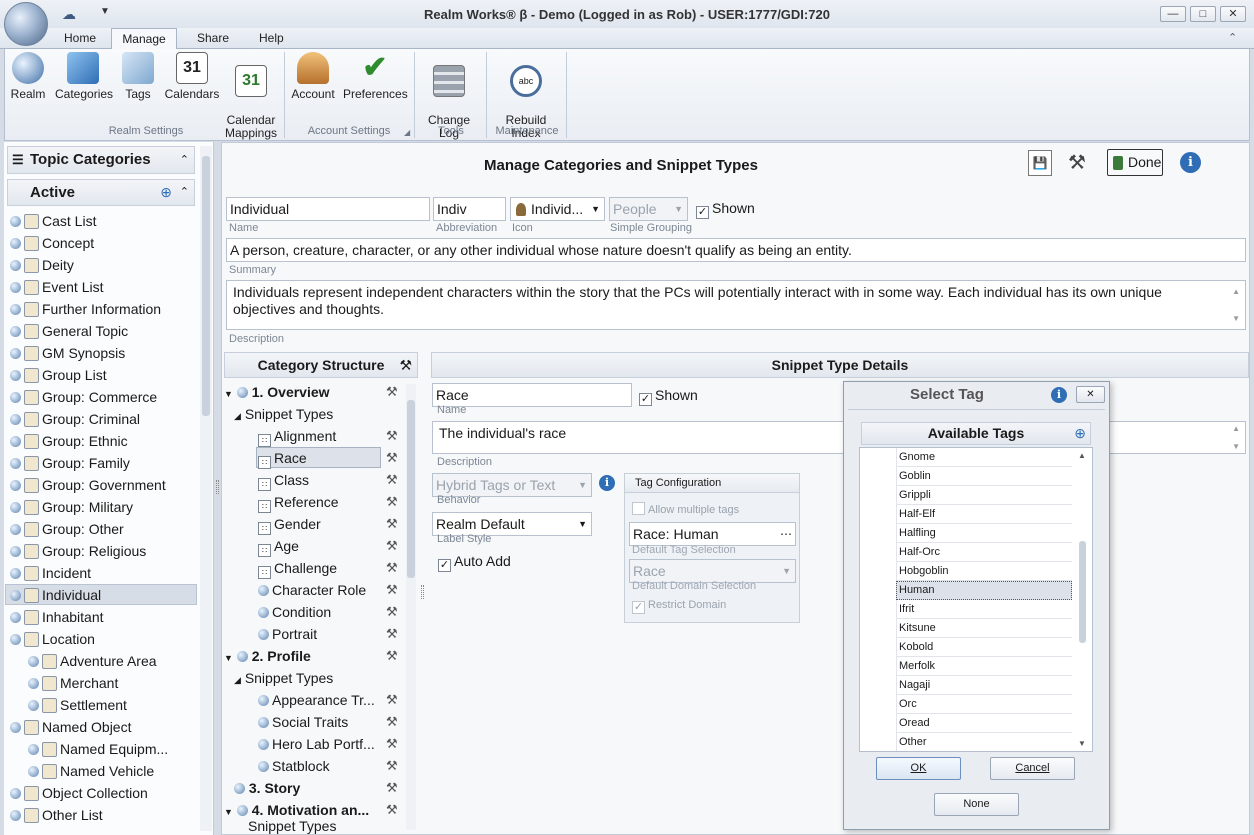  What do you see at coordinates (1232, 37) in the screenshot?
I see `collapse-ribbon-icon: ⌃` at bounding box center [1232, 37].